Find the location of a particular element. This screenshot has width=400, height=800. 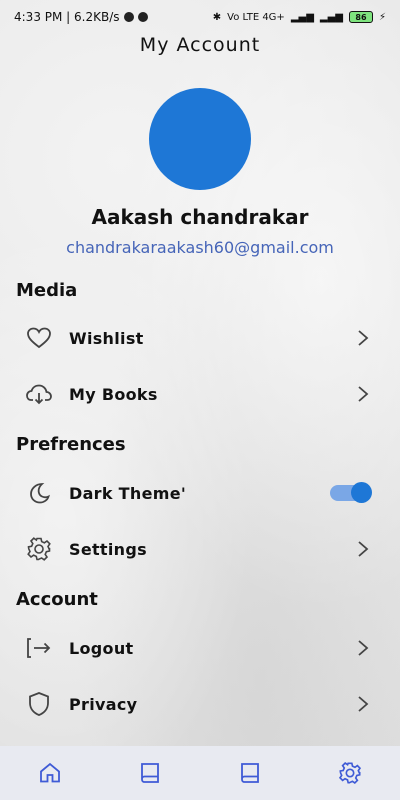

user-name: Aakash chandrakar is located at coordinates (200, 217).